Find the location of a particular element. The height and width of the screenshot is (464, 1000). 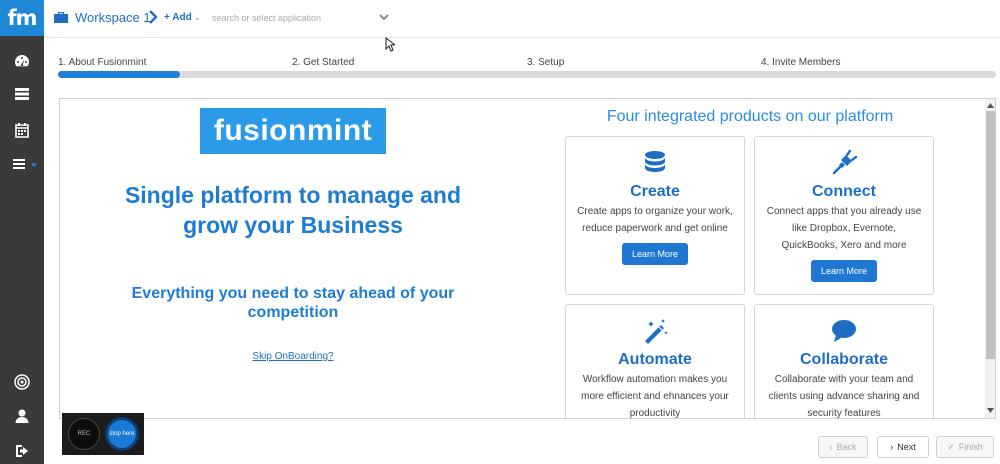

card-title: Collaborate is located at coordinates (843, 359).